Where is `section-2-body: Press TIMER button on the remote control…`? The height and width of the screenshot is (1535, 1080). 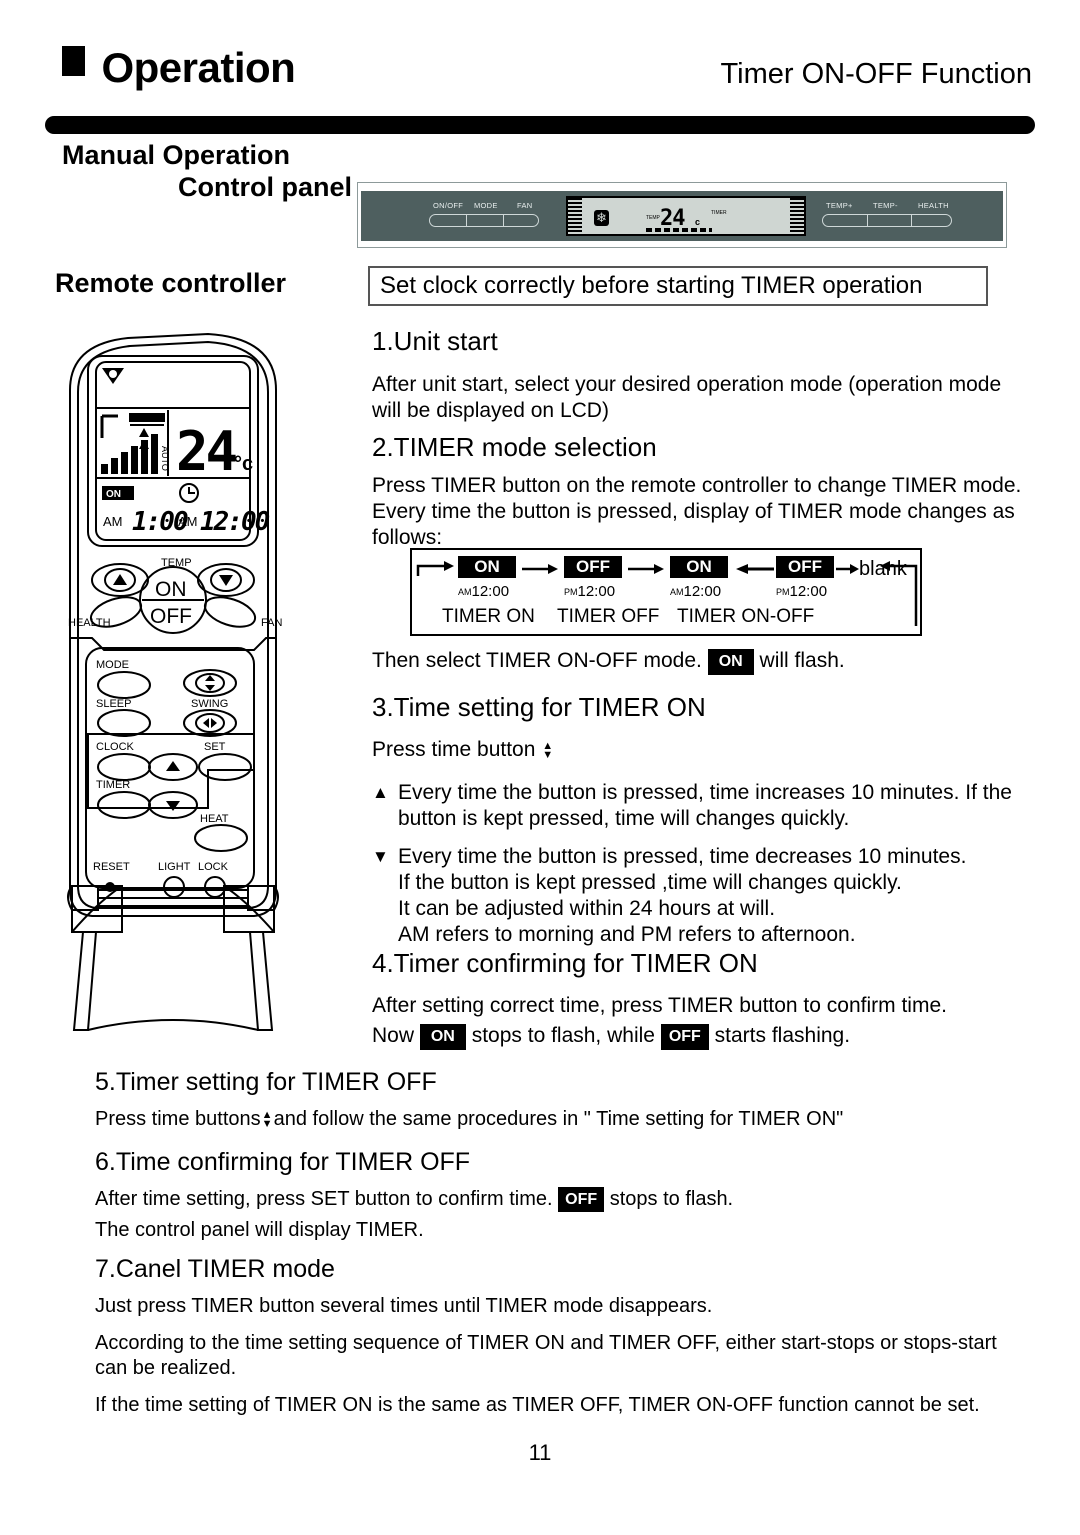
section-2-body: Press TIMER button on the remote control… is located at coordinates (697, 511).